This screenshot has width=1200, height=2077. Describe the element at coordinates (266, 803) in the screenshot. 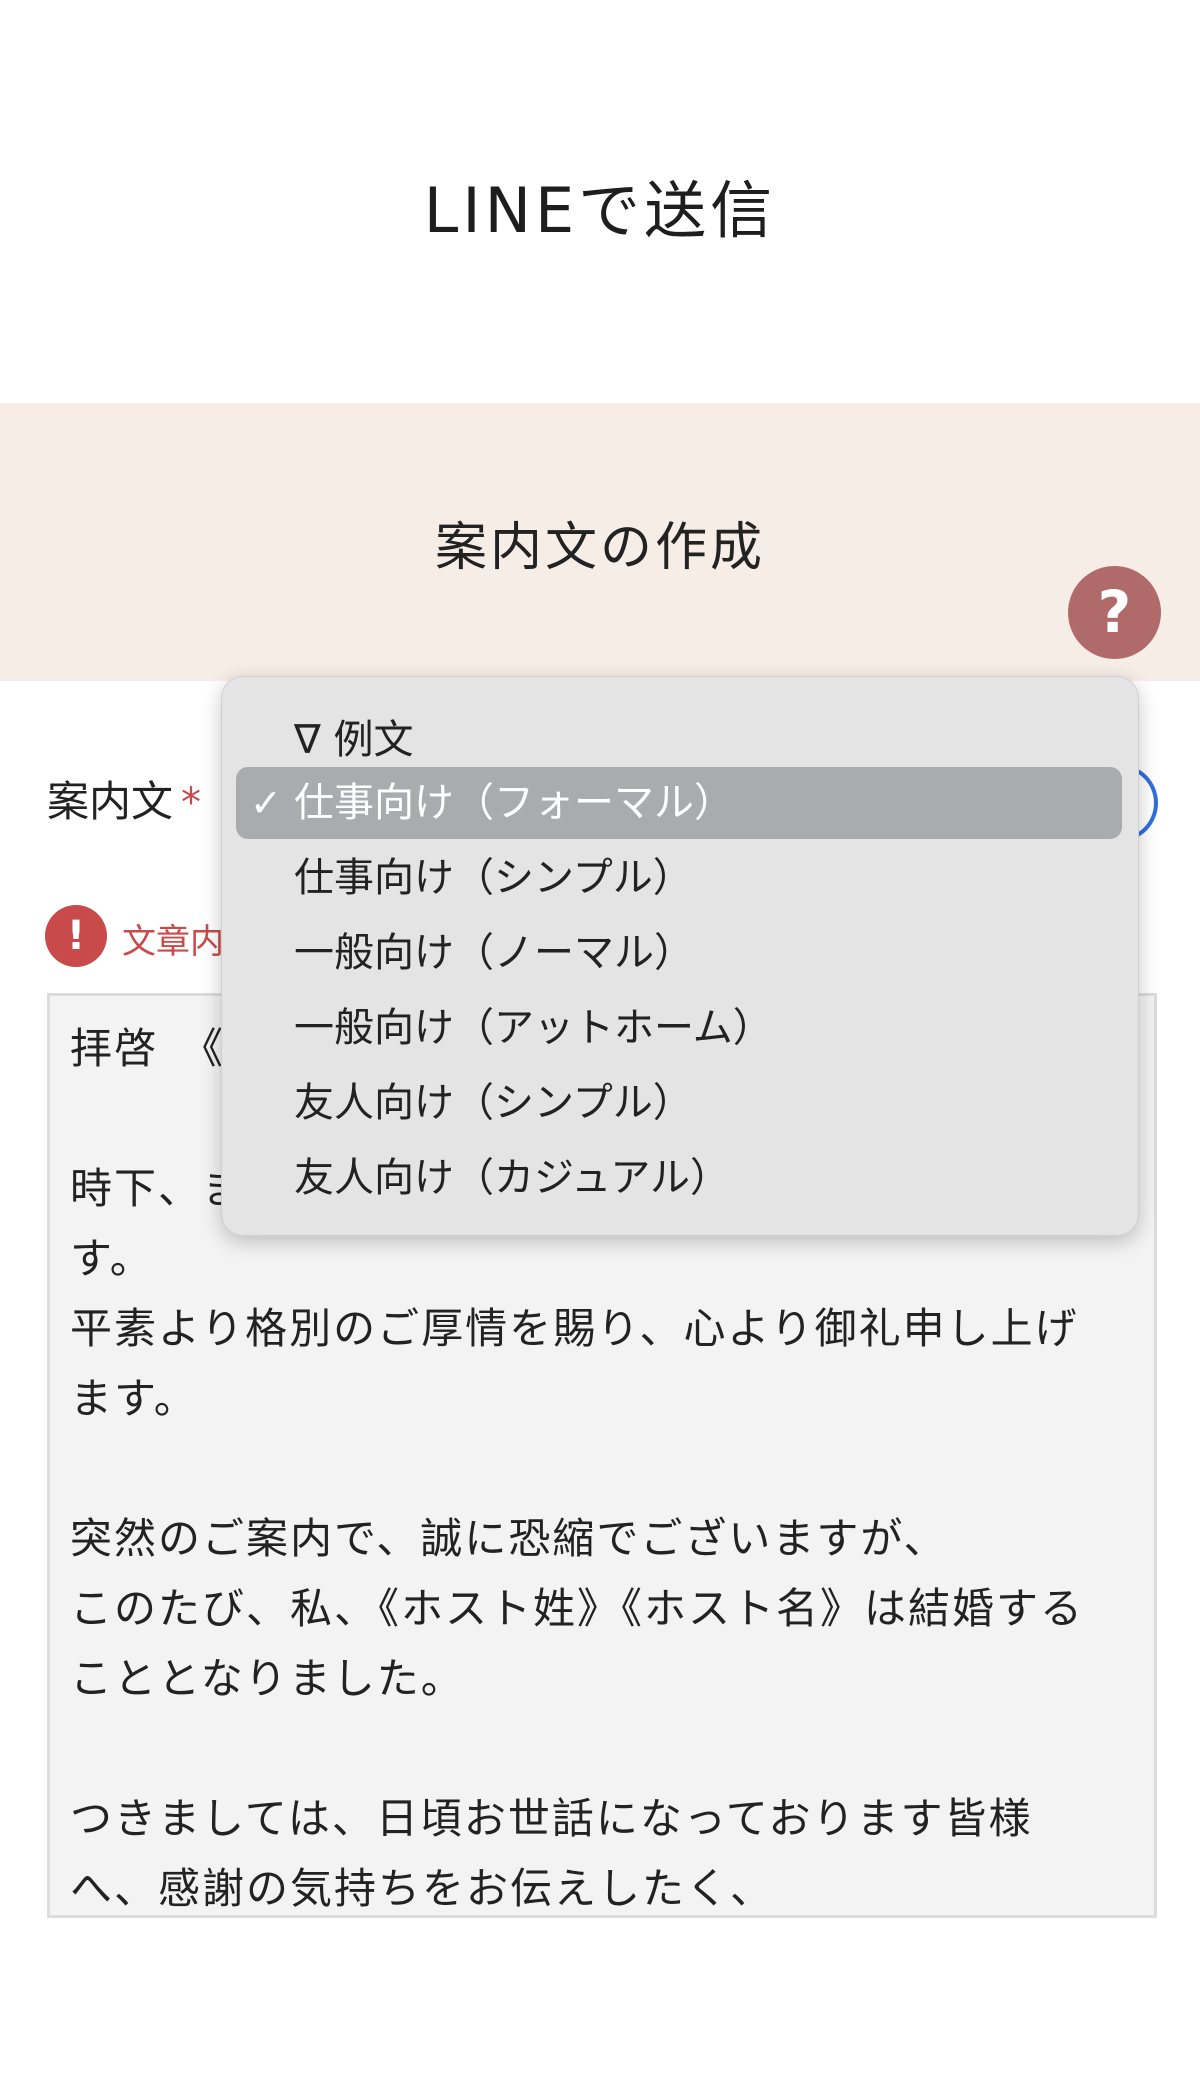

I see `checkmark-icon: ✓` at that location.